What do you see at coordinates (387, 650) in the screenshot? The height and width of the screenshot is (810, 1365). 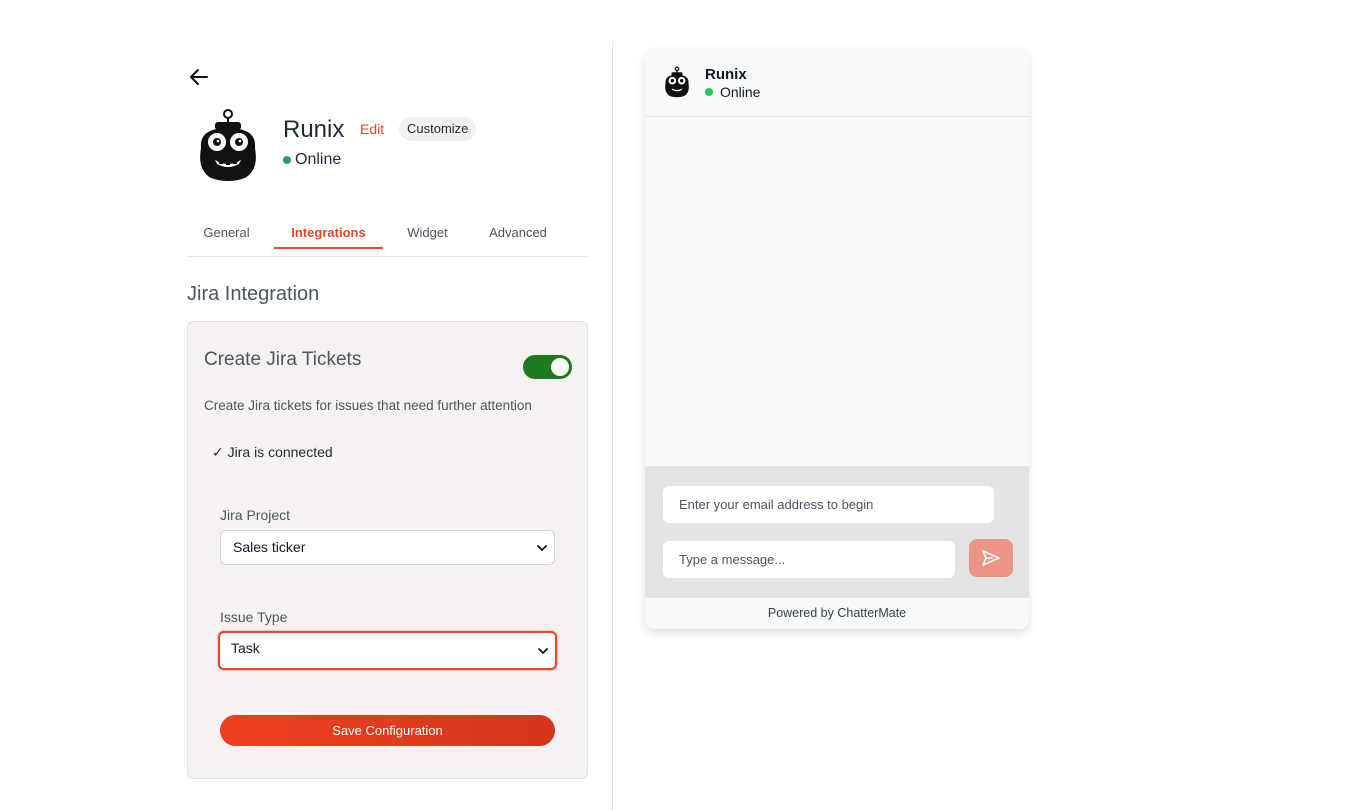 I see `issue-type-select: Task` at bounding box center [387, 650].